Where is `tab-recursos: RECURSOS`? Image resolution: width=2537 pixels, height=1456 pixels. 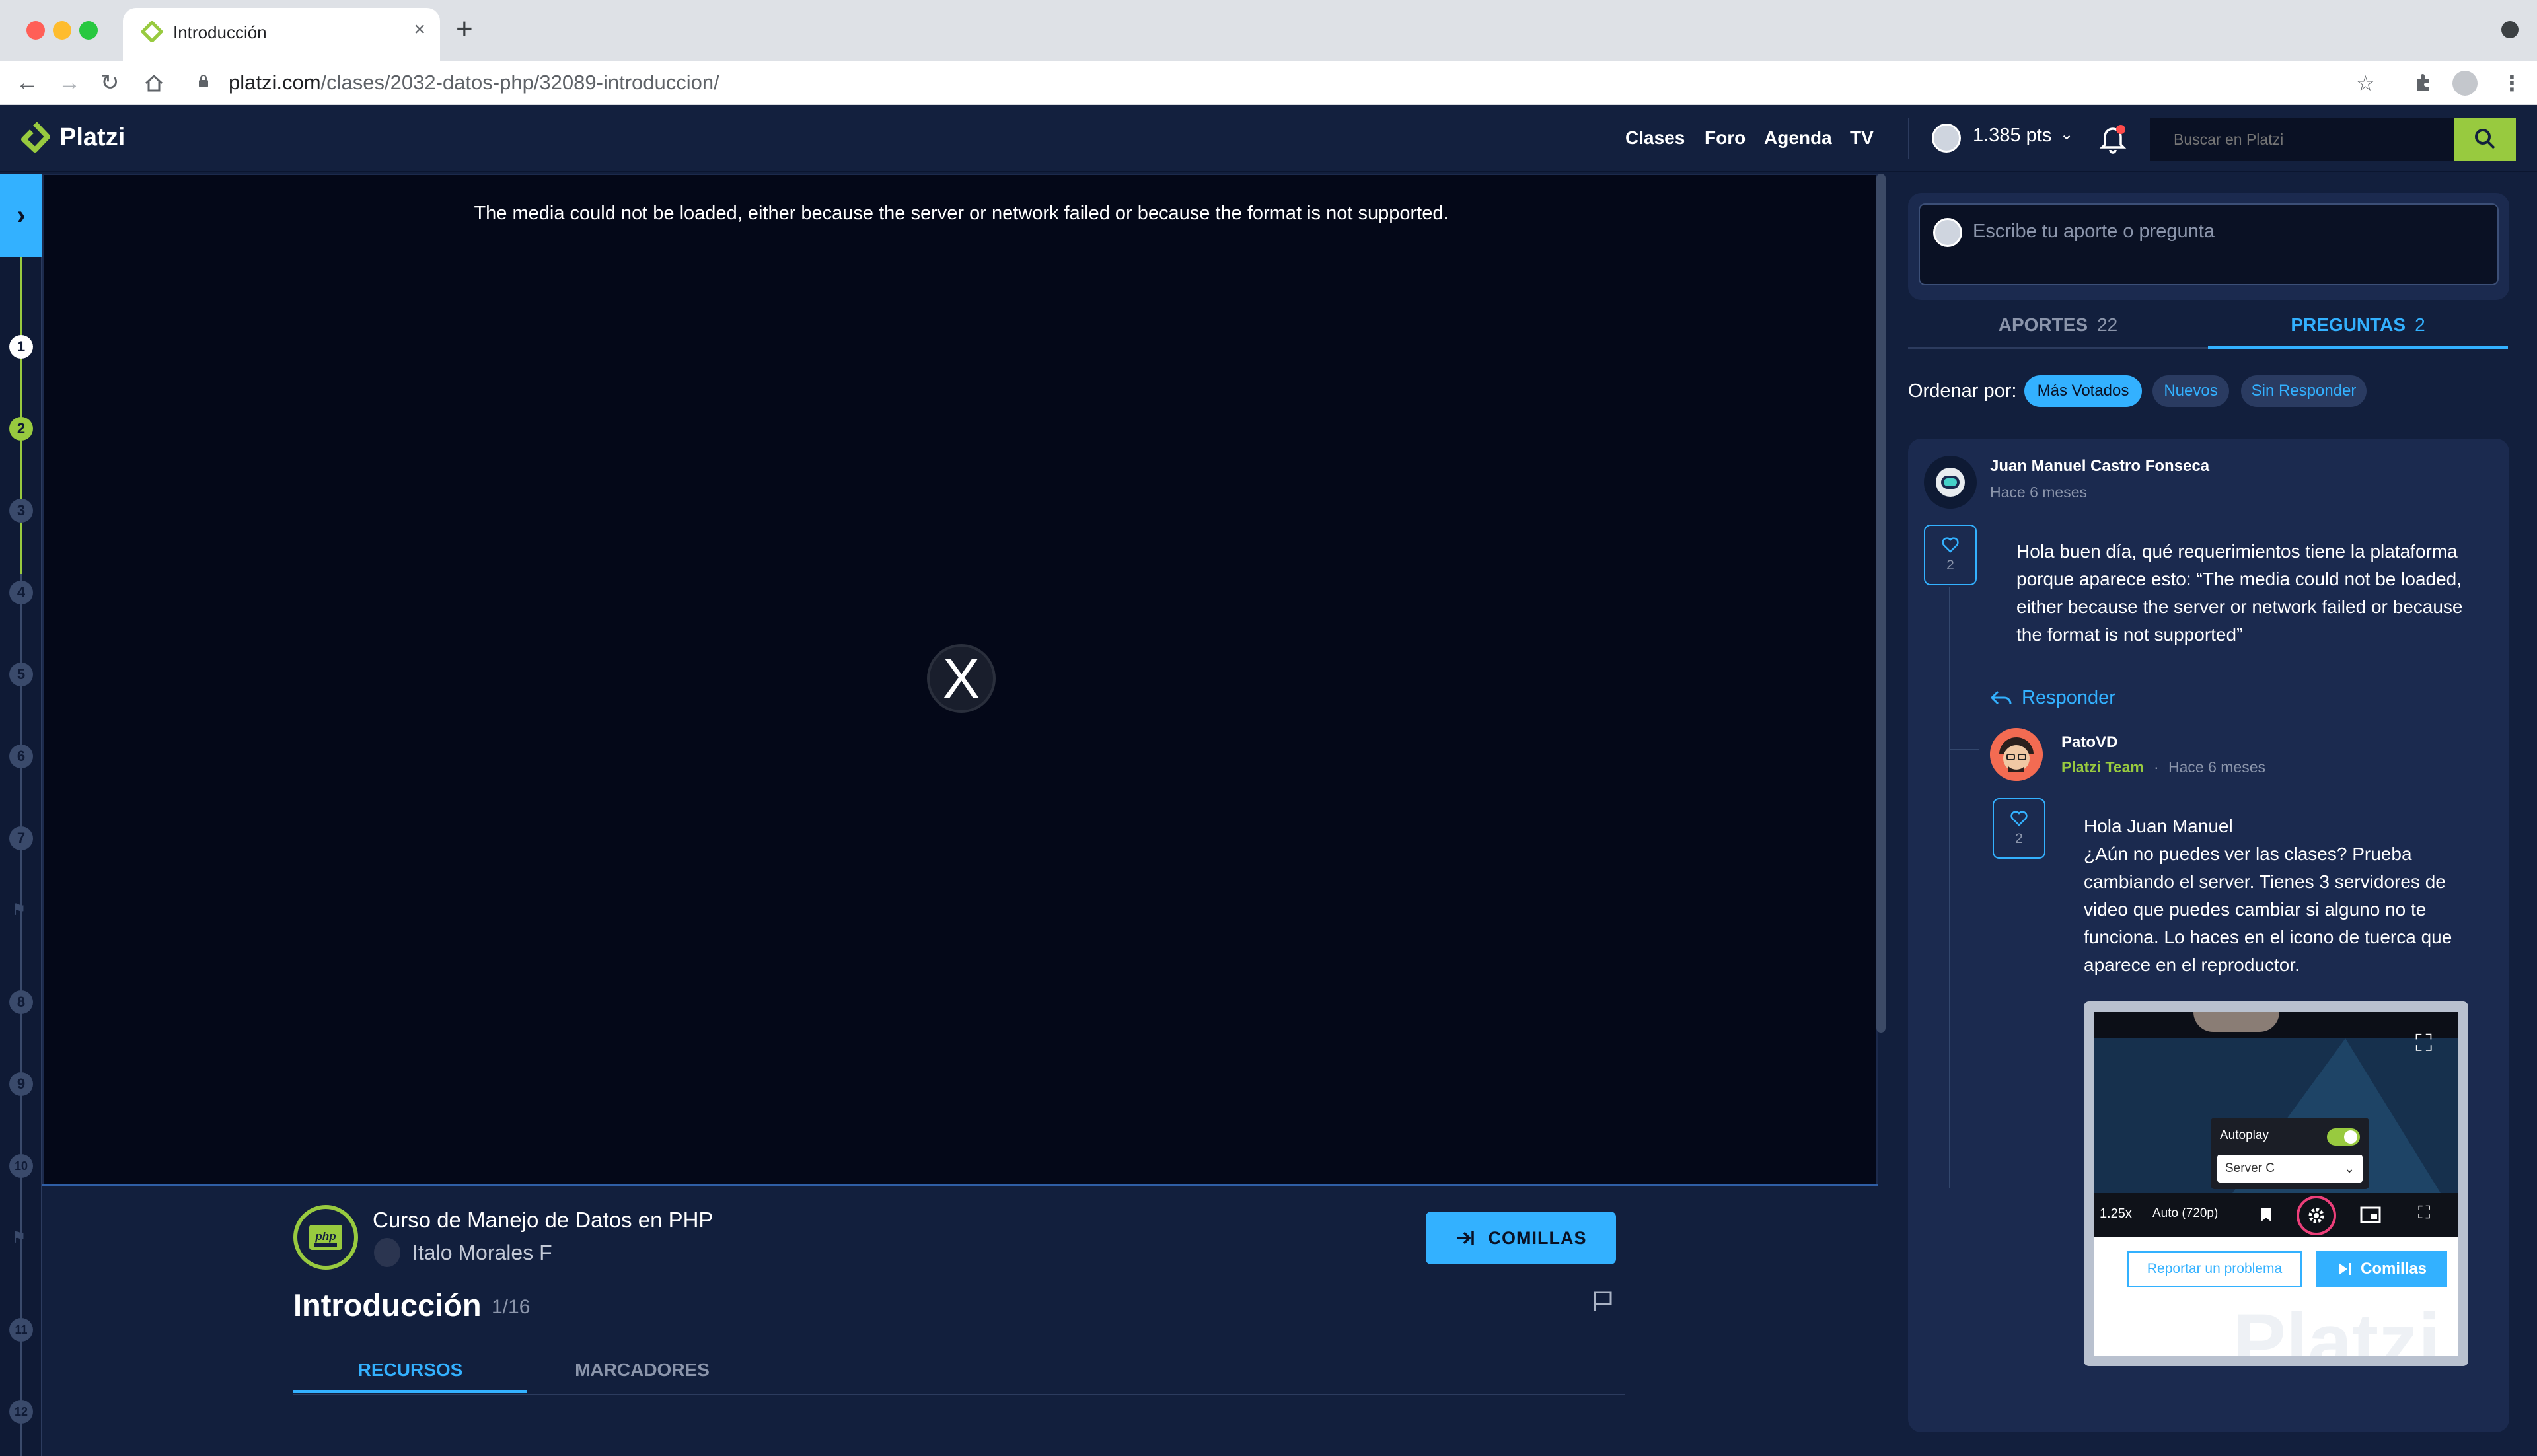 tab-recursos: RECURSOS is located at coordinates (410, 1370).